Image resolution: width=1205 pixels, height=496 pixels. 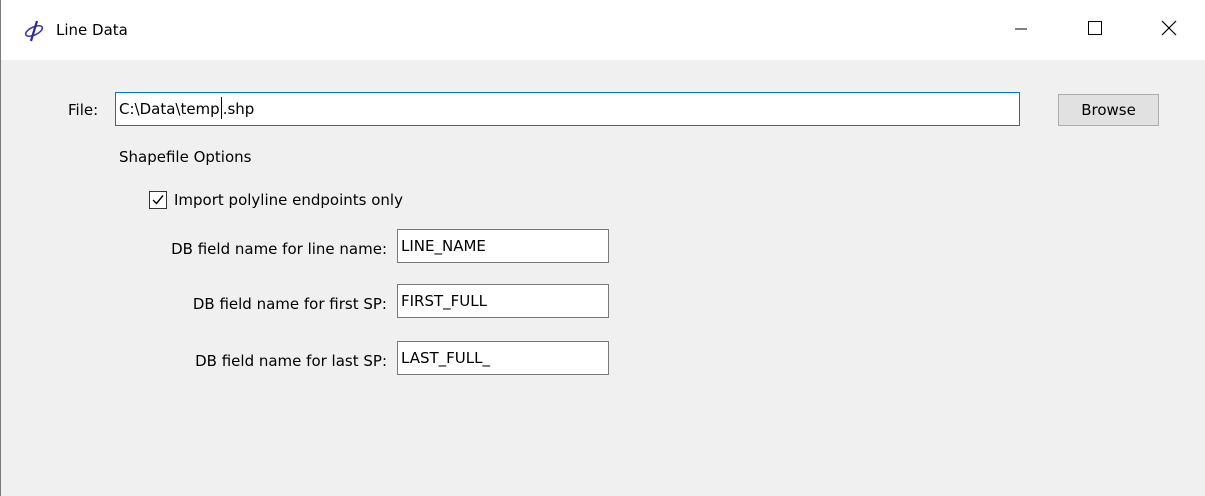 I want to click on shapefile-options-heading: Shapefile Options, so click(x=185, y=157).